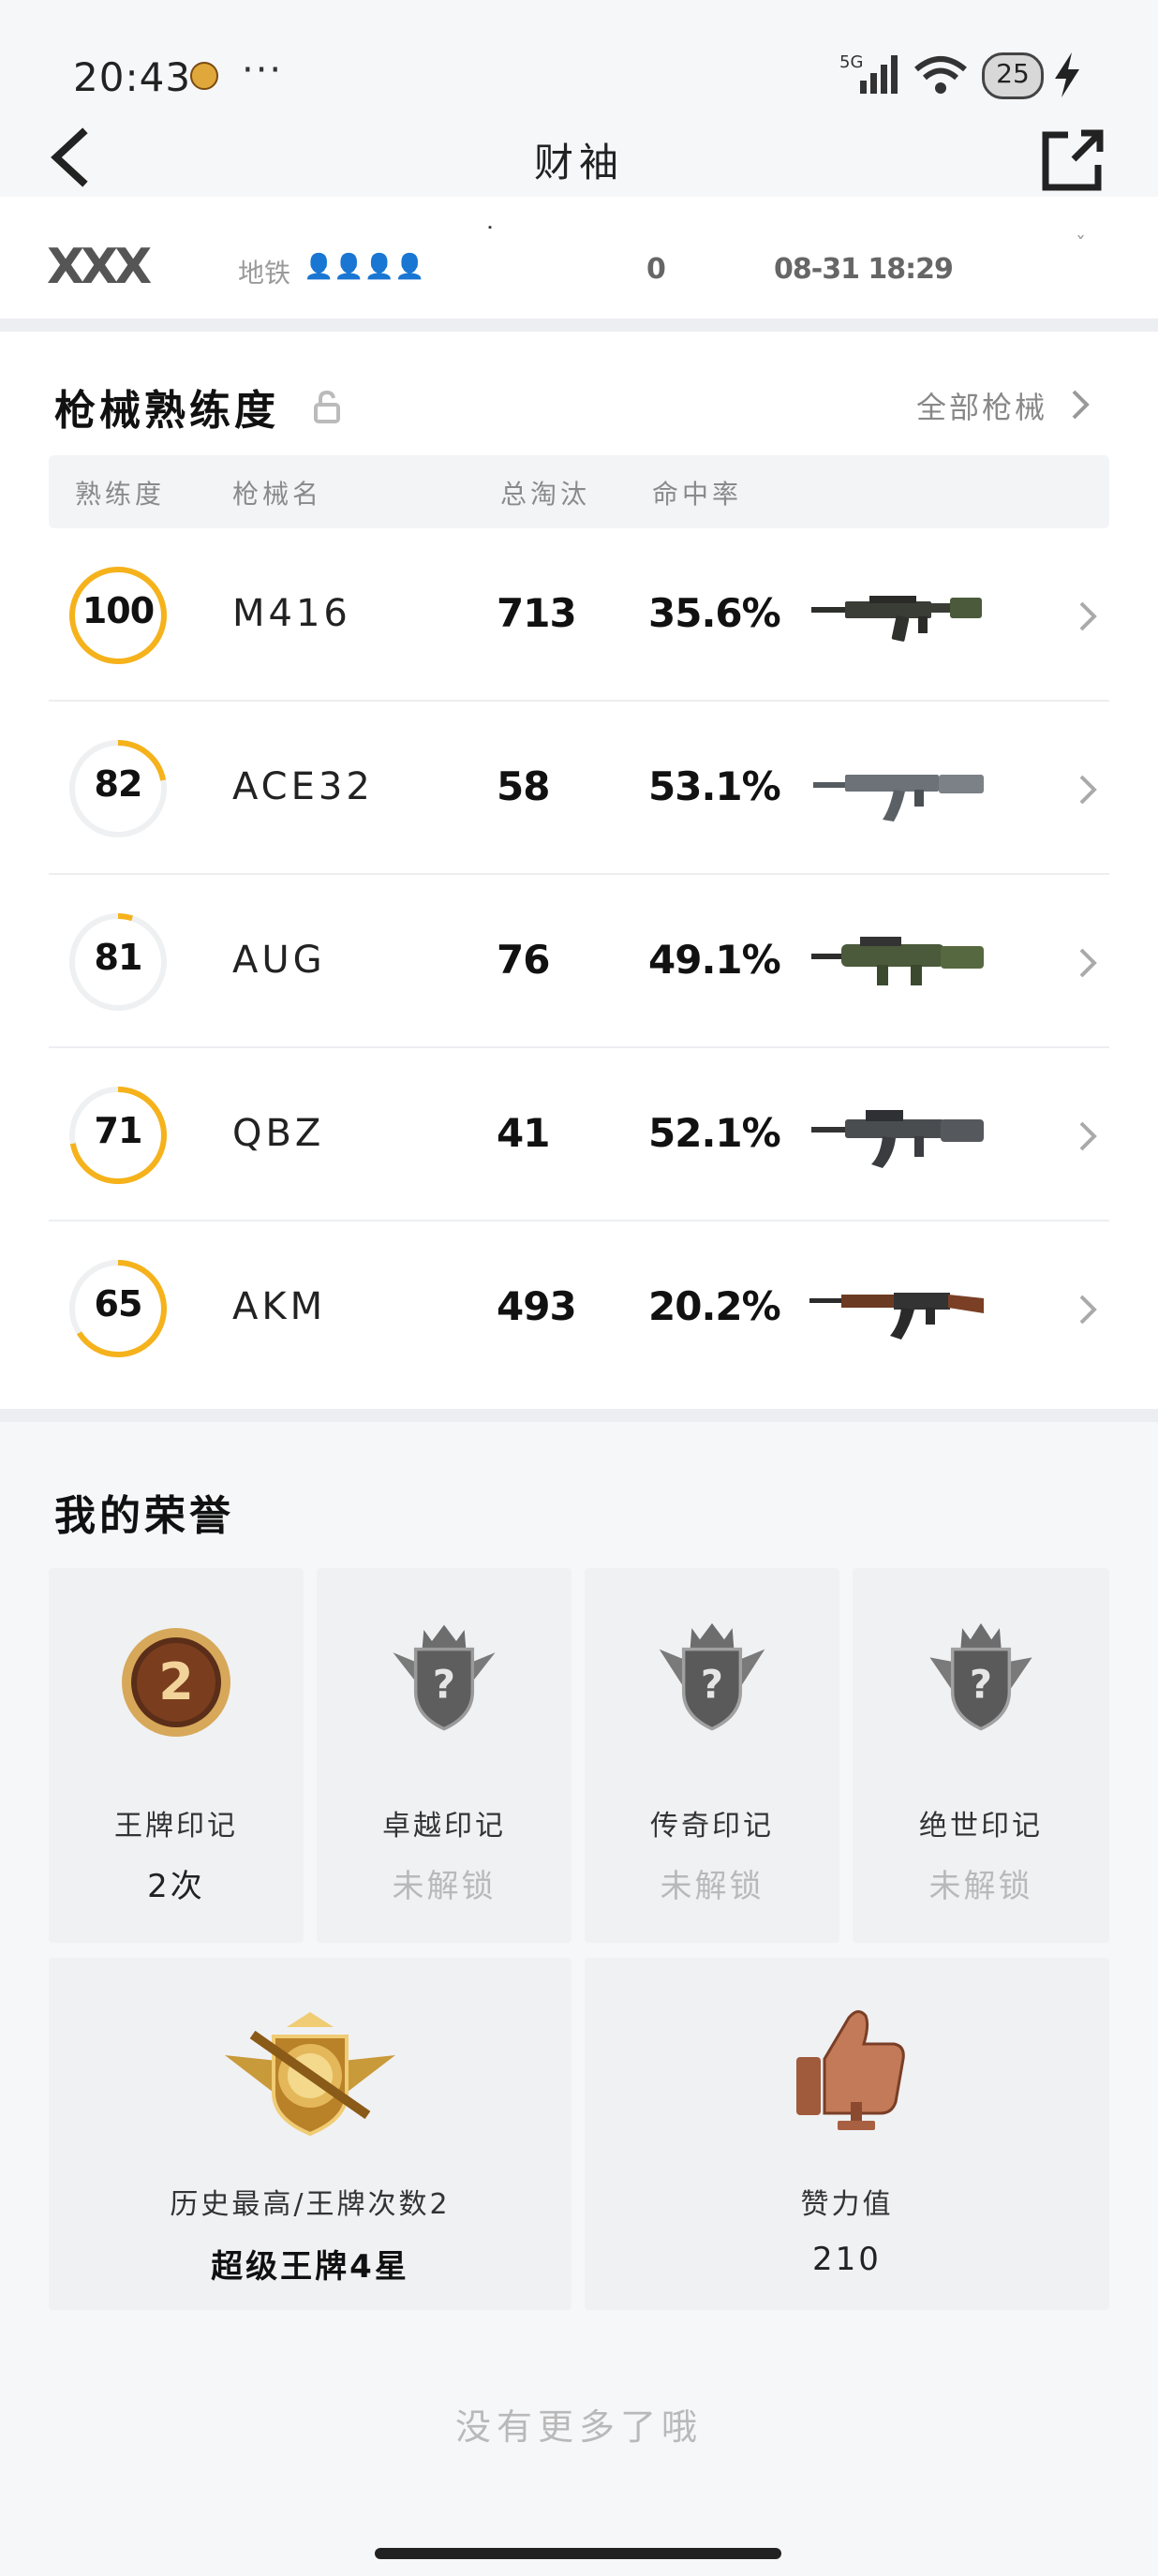 This screenshot has height=2576, width=1158. What do you see at coordinates (176, 1887) in the screenshot?
I see `mark-value: 2次` at bounding box center [176, 1887].